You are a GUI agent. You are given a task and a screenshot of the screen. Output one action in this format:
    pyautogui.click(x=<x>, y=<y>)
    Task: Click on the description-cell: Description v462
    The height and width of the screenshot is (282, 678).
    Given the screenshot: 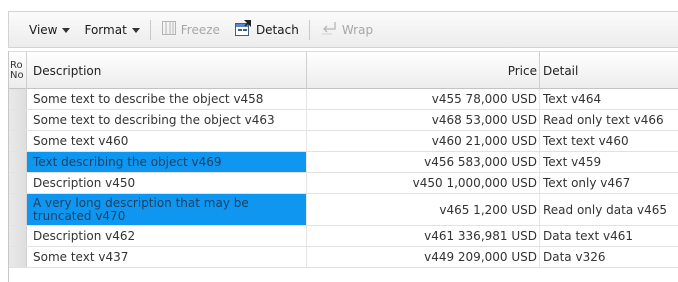 What is the action you would take?
    pyautogui.click(x=167, y=236)
    